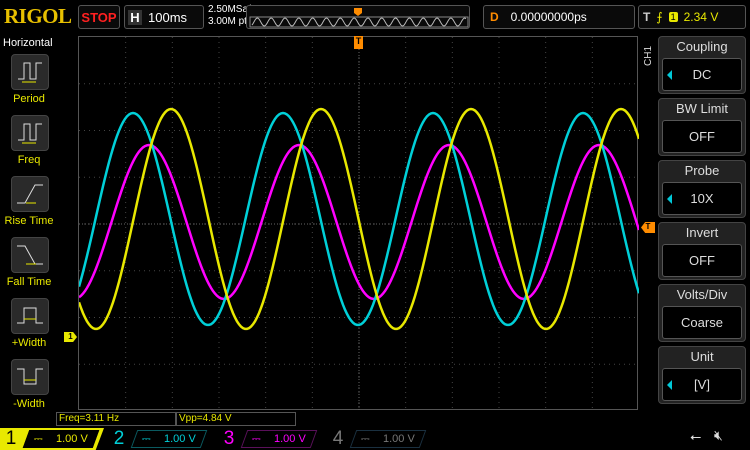 This screenshot has width=750, height=450. What do you see at coordinates (702, 170) in the screenshot?
I see `probe-label: Probe` at bounding box center [702, 170].